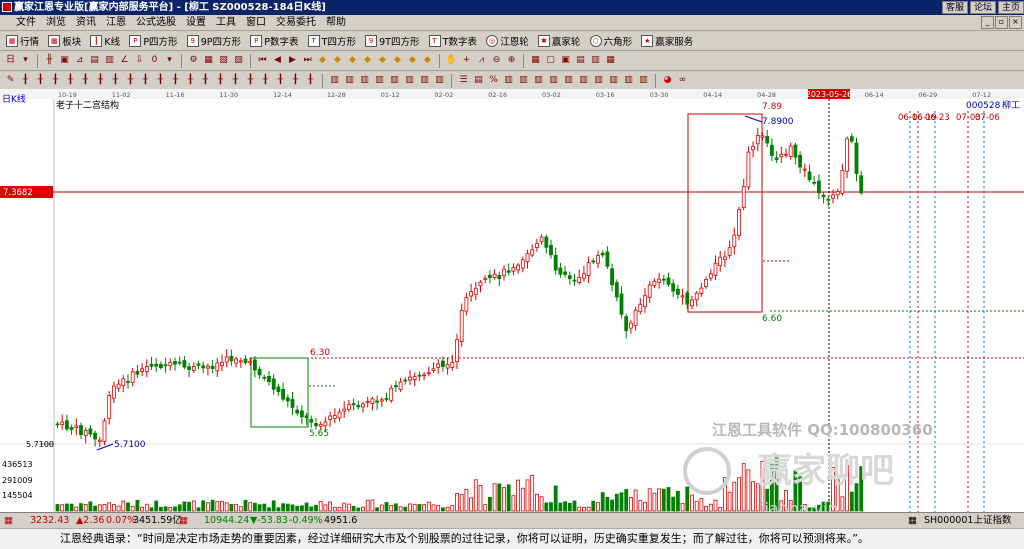  Describe the element at coordinates (115, 80) in the screenshot. I see `bar-tool-7-icon: ╂` at that location.